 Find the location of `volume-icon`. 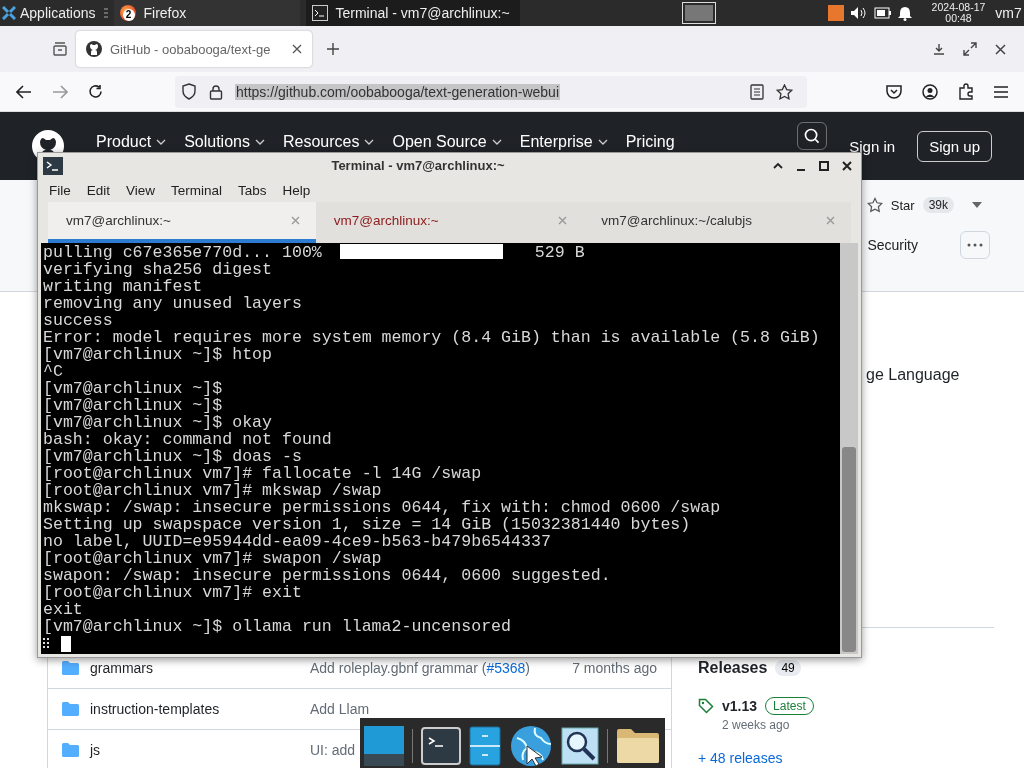

volume-icon is located at coordinates (858, 13).